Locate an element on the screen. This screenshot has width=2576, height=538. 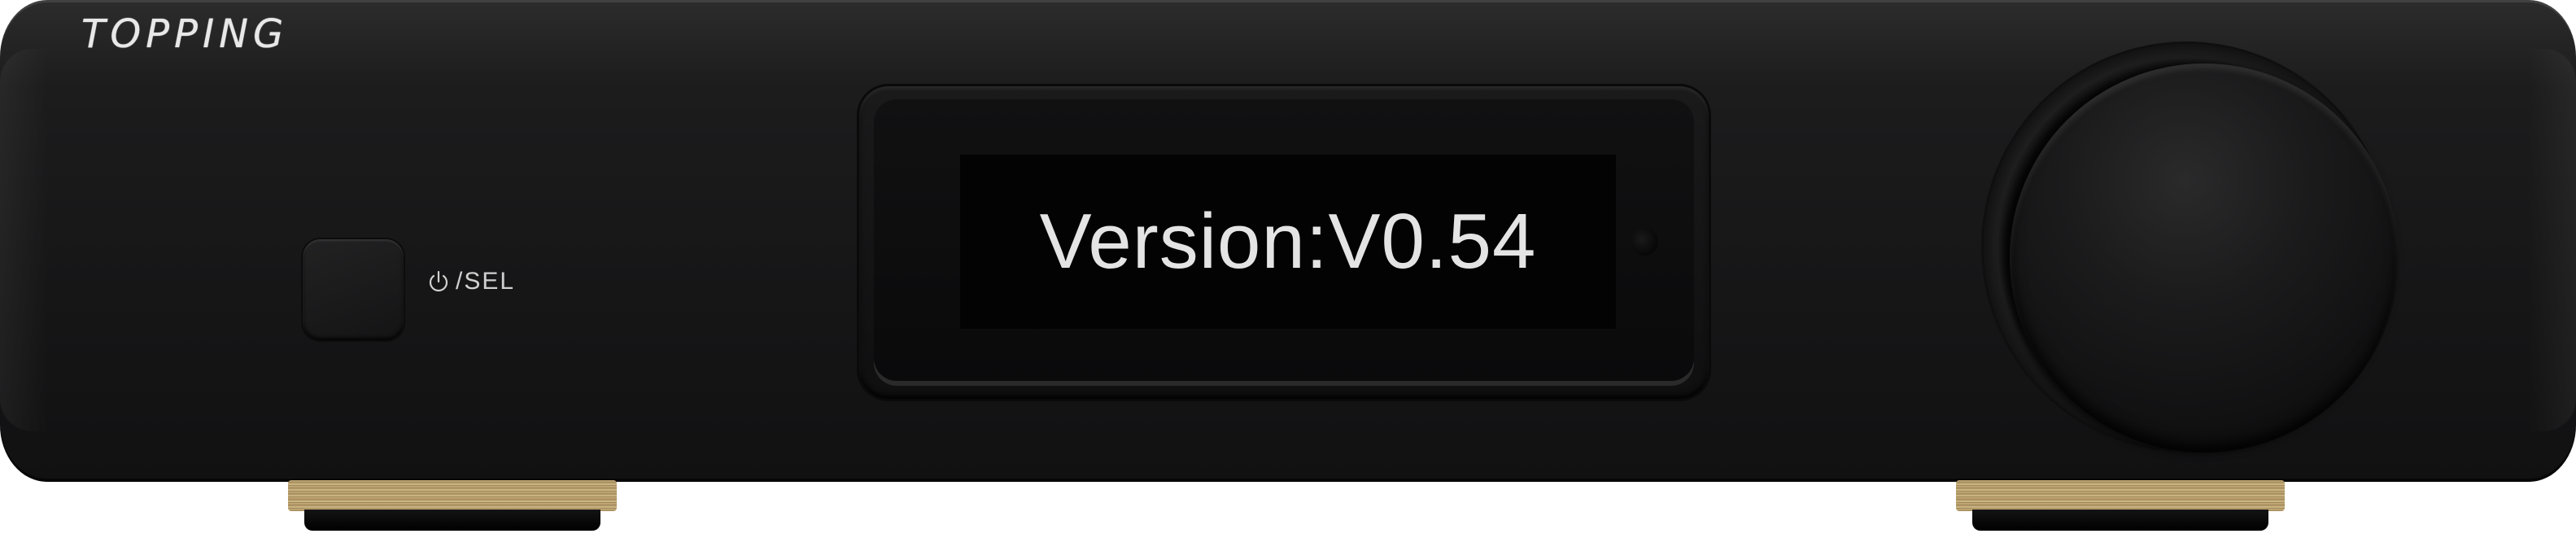
foot-right is located at coordinates (2120, 505).